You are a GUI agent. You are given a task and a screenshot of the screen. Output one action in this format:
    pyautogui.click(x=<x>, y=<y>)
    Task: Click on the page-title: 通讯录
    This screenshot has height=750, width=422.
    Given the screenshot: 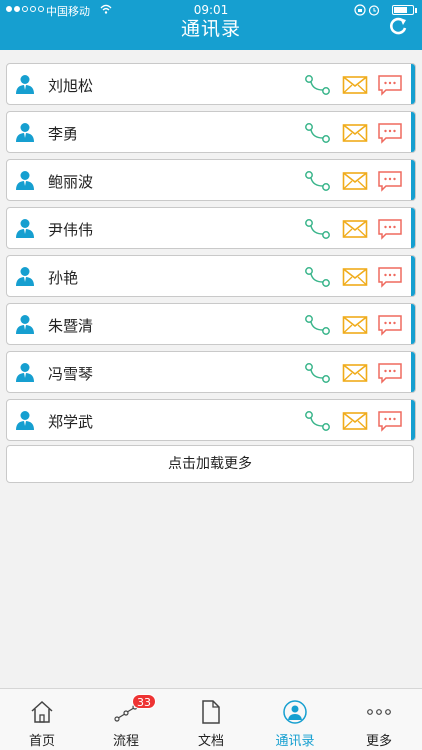 What is the action you would take?
    pyautogui.click(x=210, y=29)
    